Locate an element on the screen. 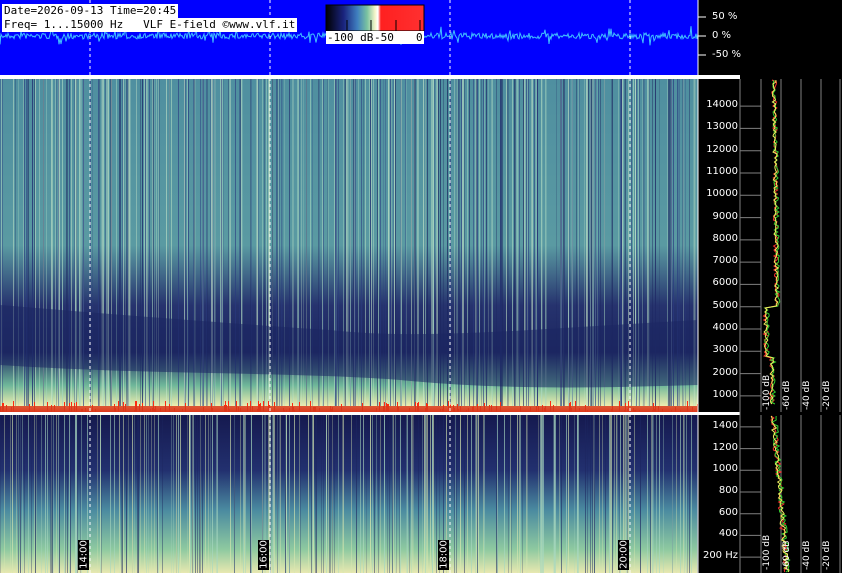  frequency-tick-label: 600 is located at coordinates (728, 512).